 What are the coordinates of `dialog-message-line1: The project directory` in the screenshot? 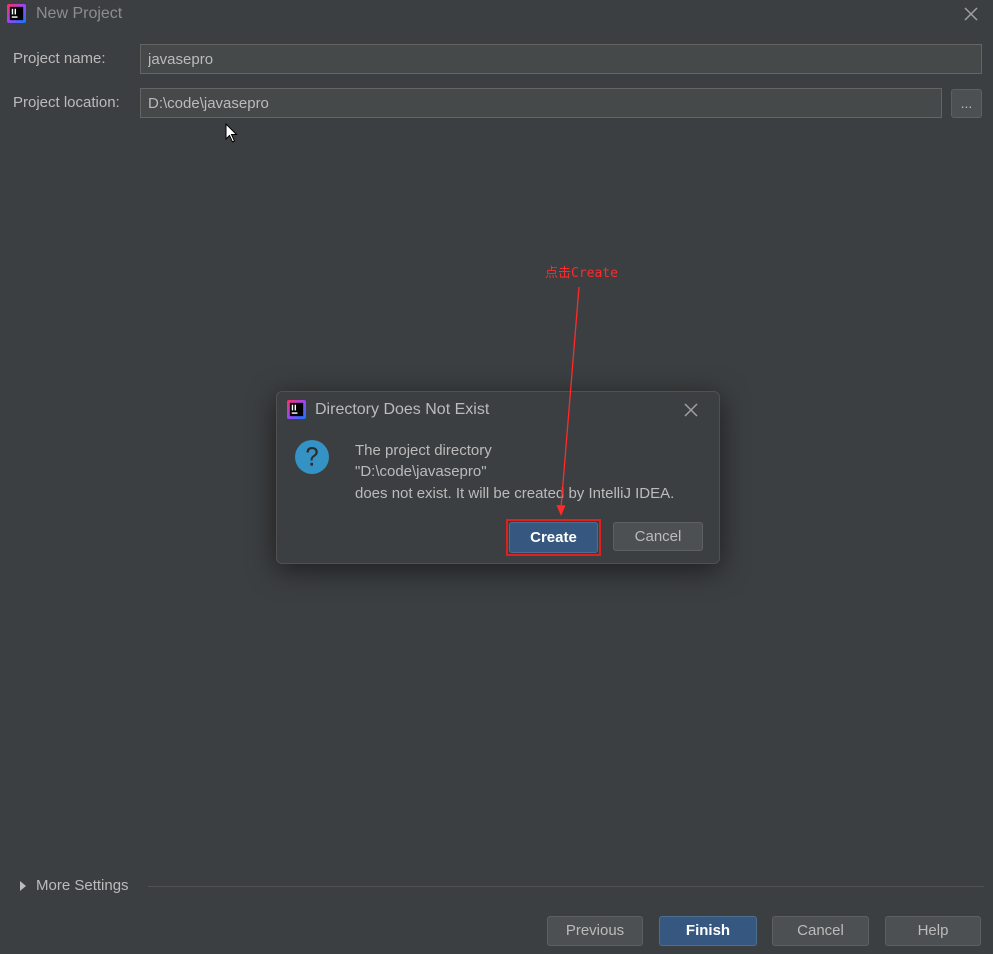 It's located at (423, 450).